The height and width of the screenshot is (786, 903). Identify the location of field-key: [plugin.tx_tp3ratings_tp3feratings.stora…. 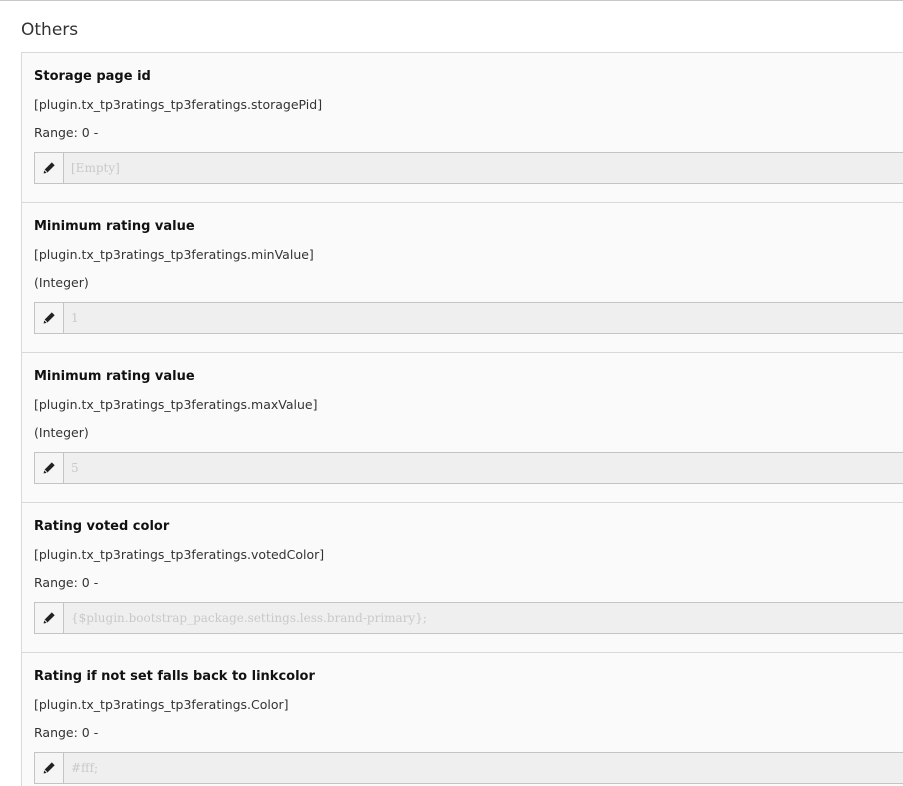
(178, 104).